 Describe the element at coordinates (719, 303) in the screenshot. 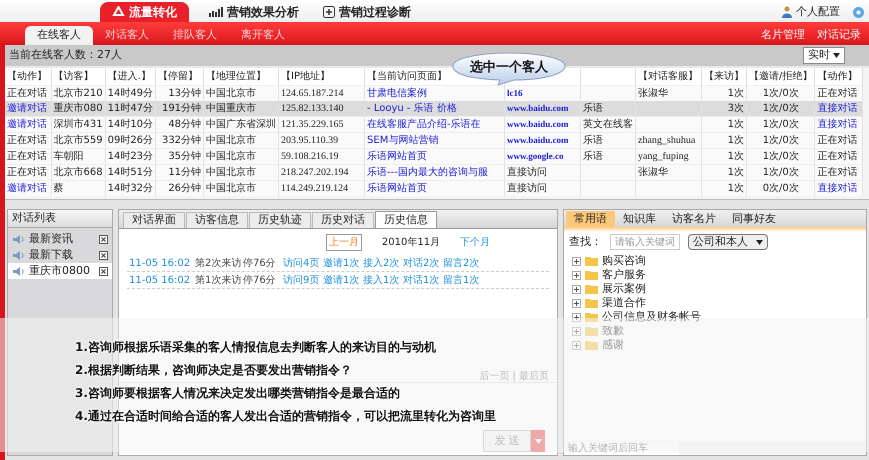

I see `folder-tree-item: 渠道合作` at that location.